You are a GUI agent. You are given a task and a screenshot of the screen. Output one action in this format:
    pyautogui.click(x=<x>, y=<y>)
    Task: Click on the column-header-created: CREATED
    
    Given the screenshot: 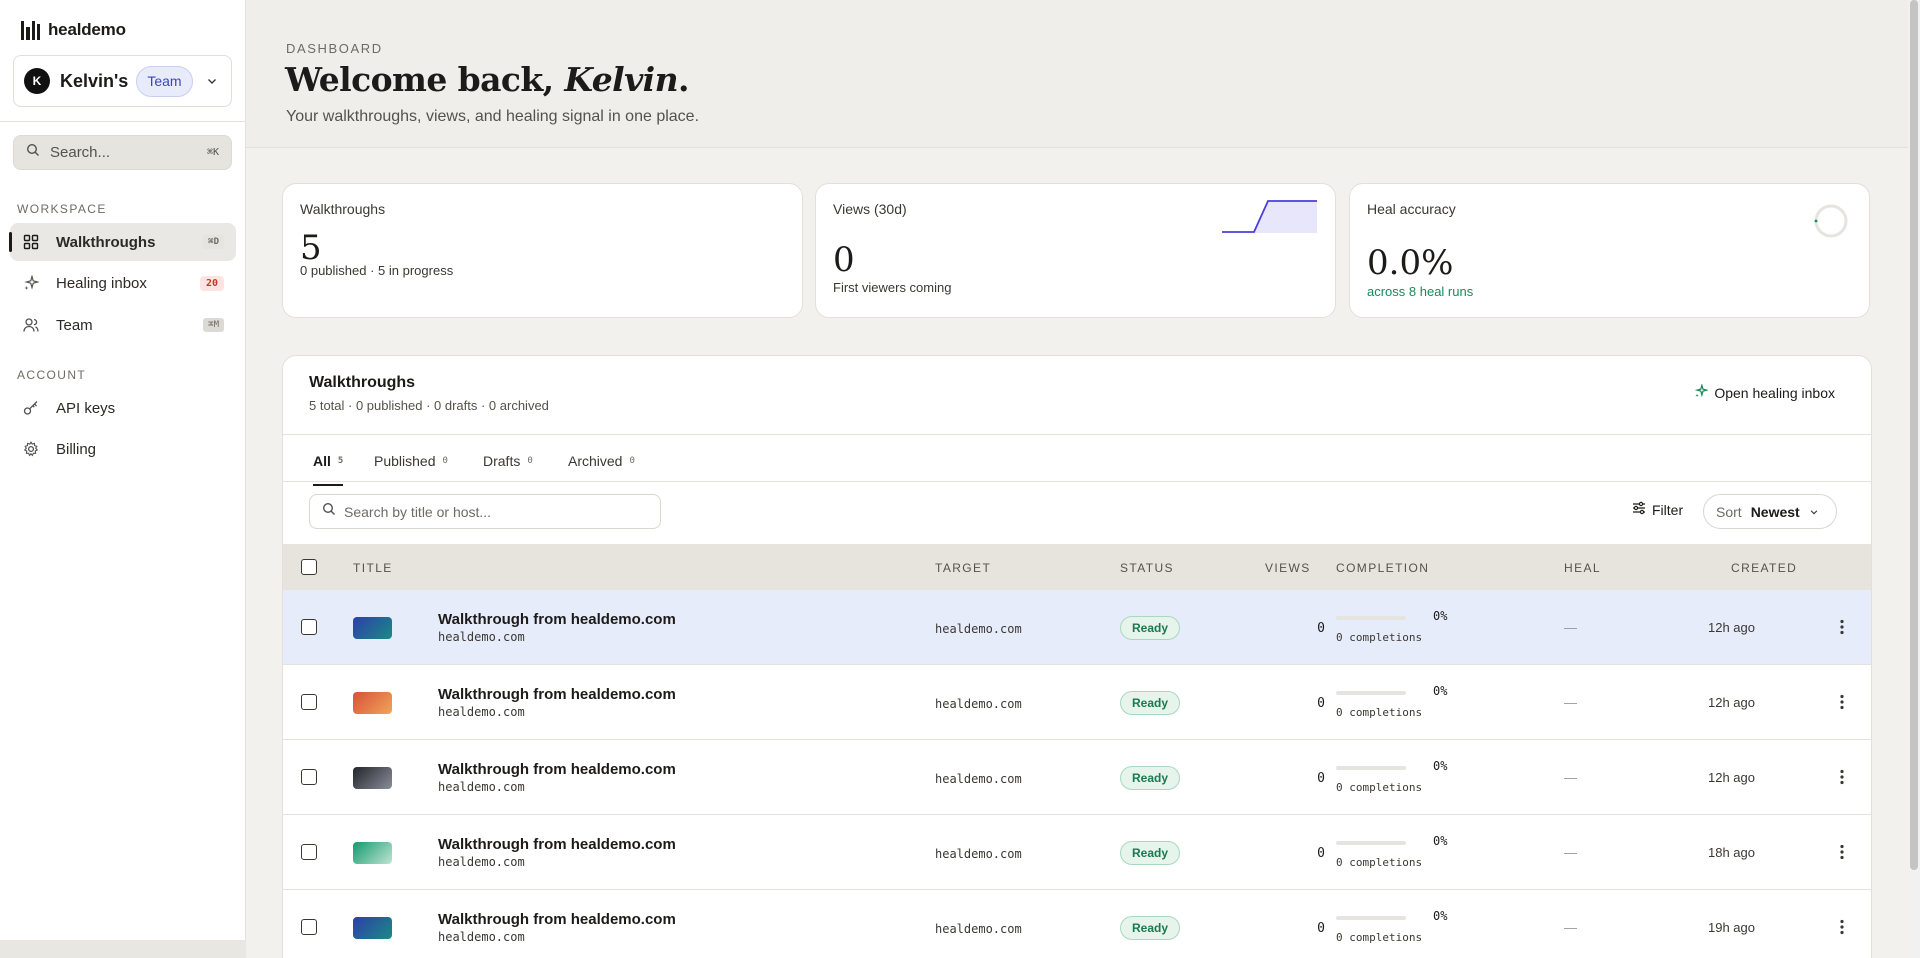 What is the action you would take?
    pyautogui.click(x=1764, y=568)
    